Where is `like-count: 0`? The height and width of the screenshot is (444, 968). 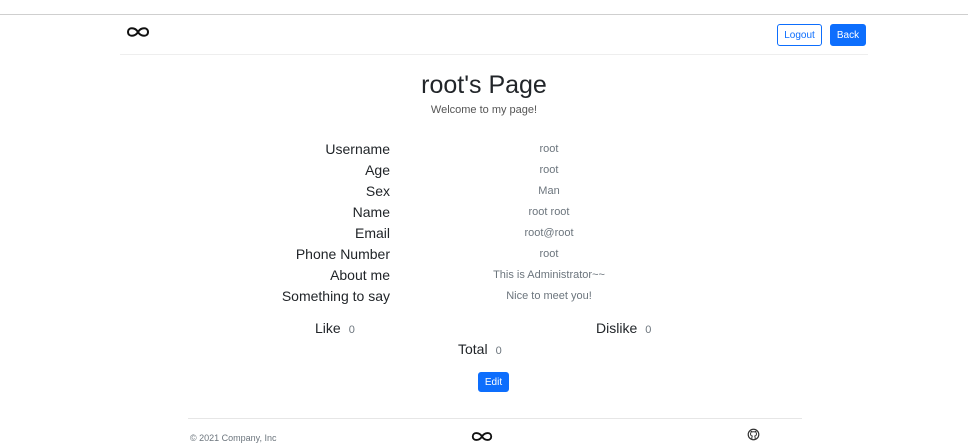 like-count: 0 is located at coordinates (351, 330).